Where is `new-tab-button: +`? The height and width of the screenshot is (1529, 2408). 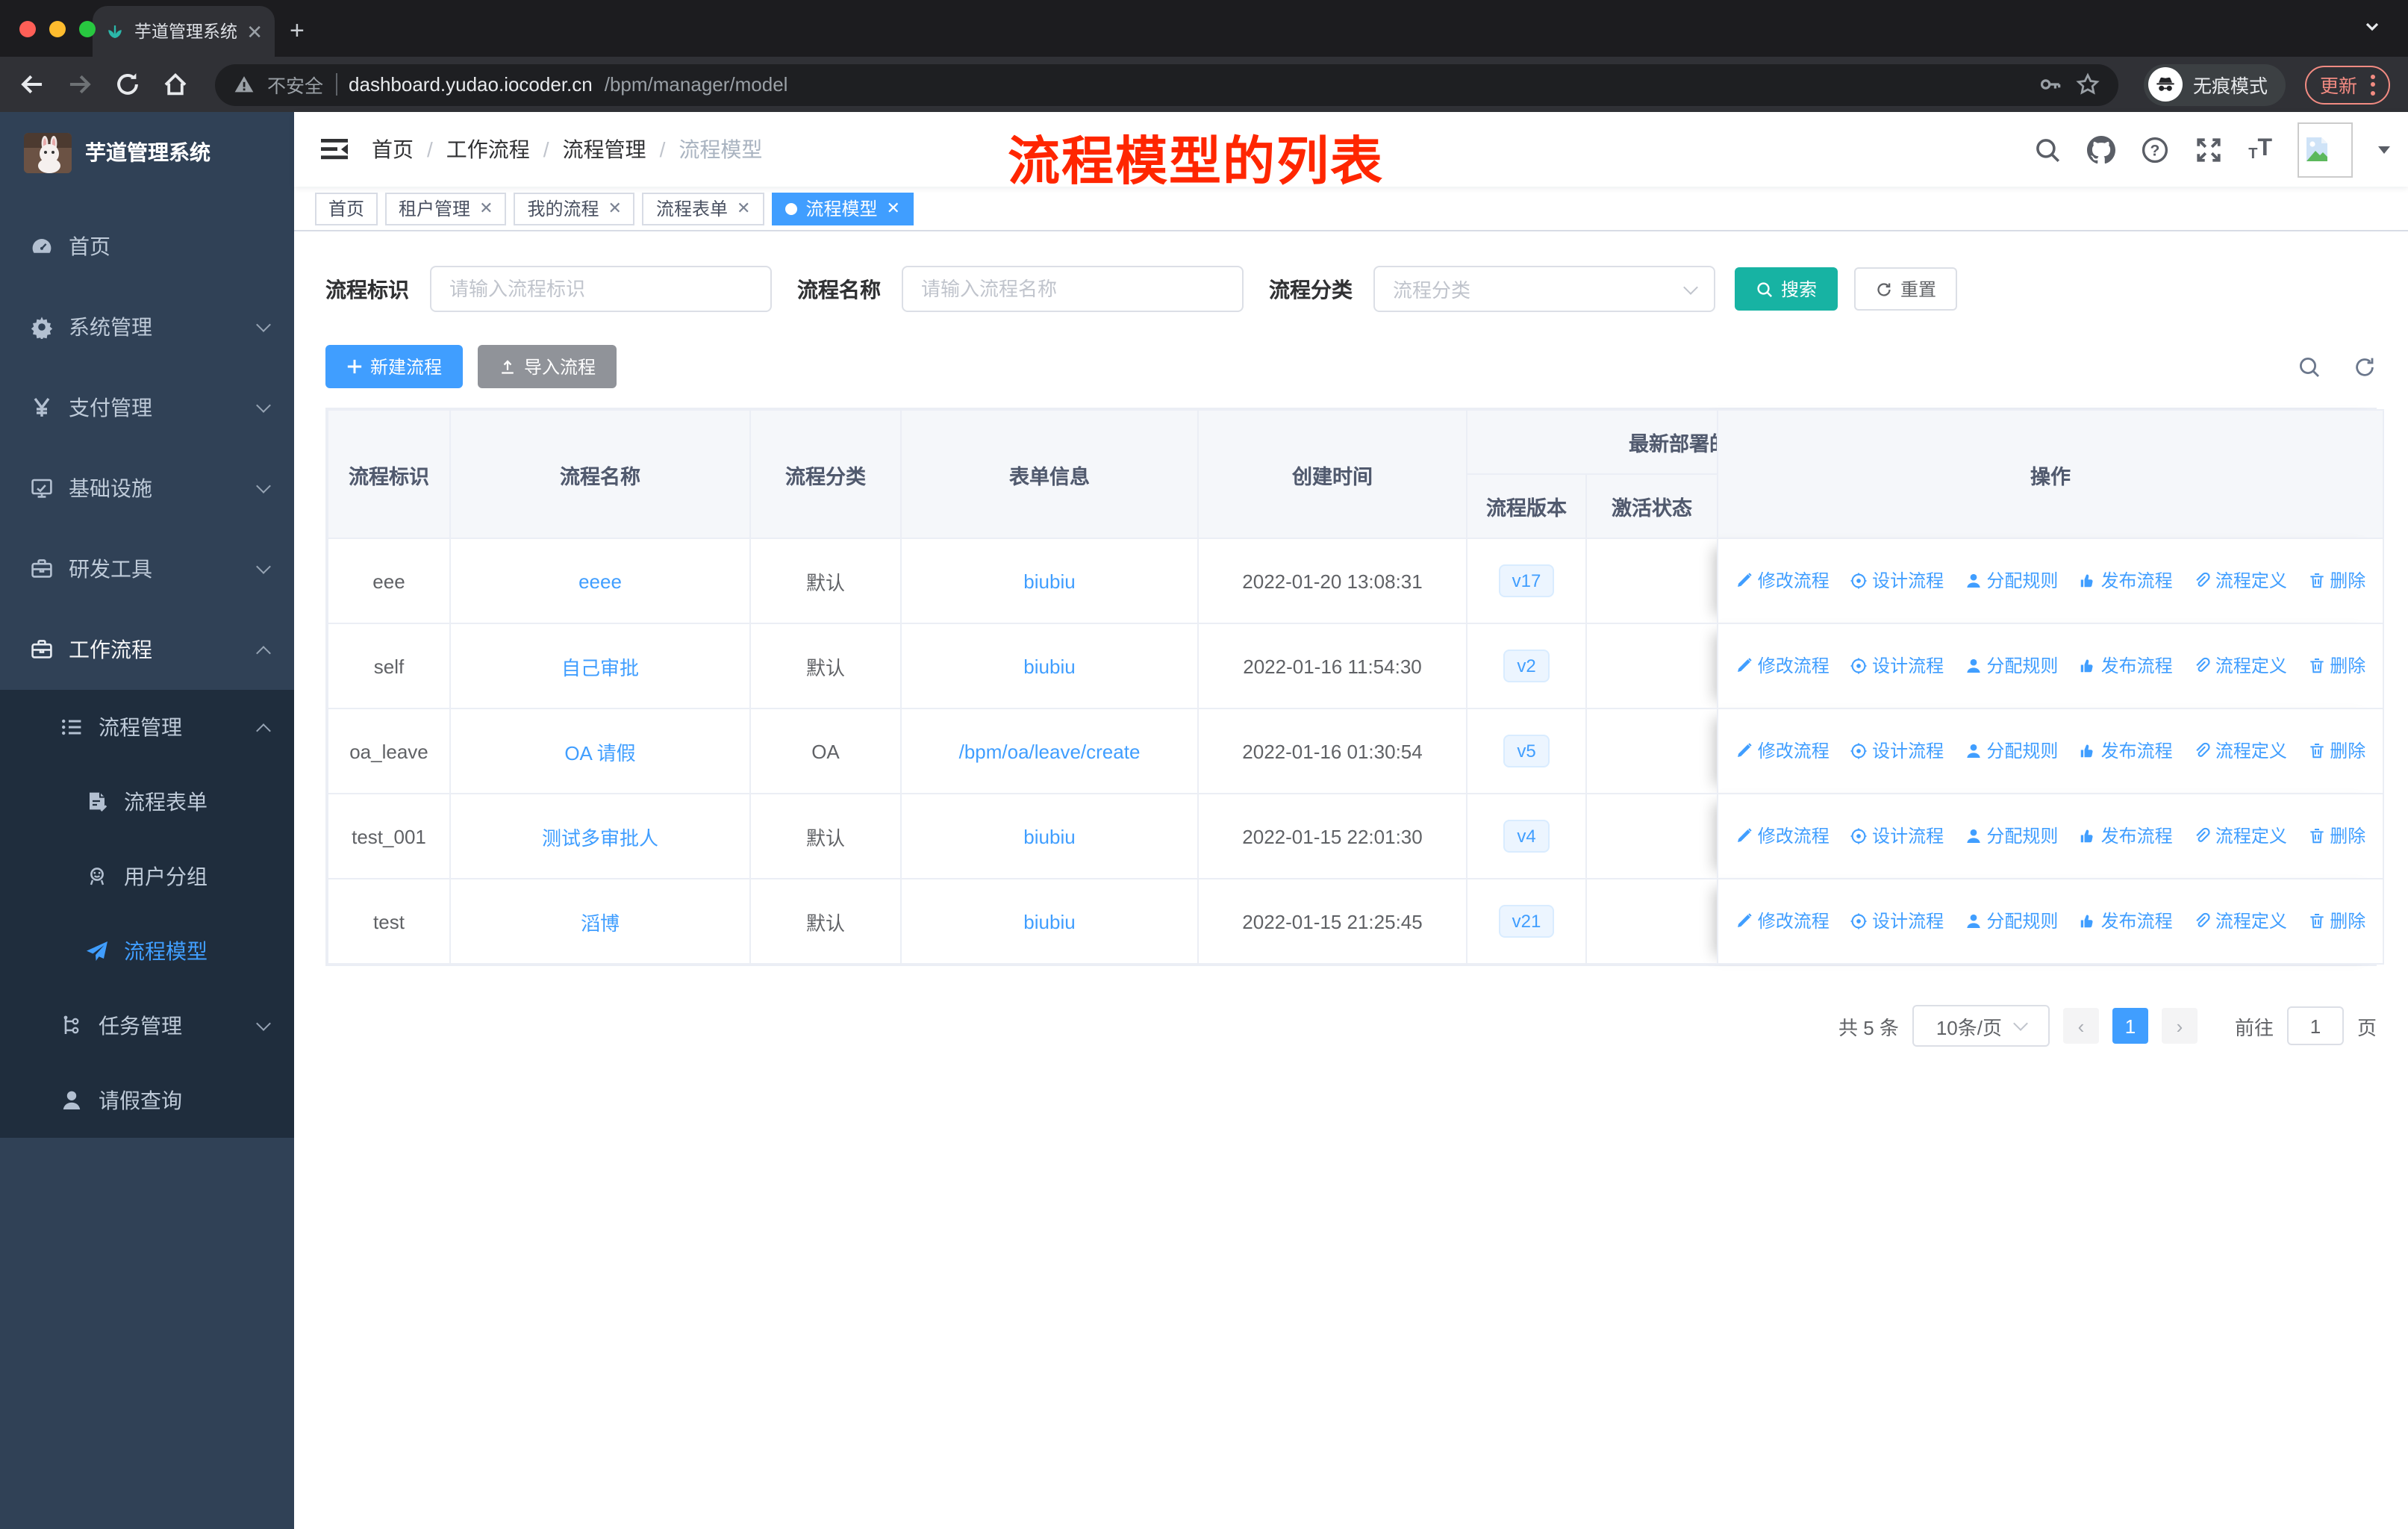 new-tab-button: + is located at coordinates (297, 31).